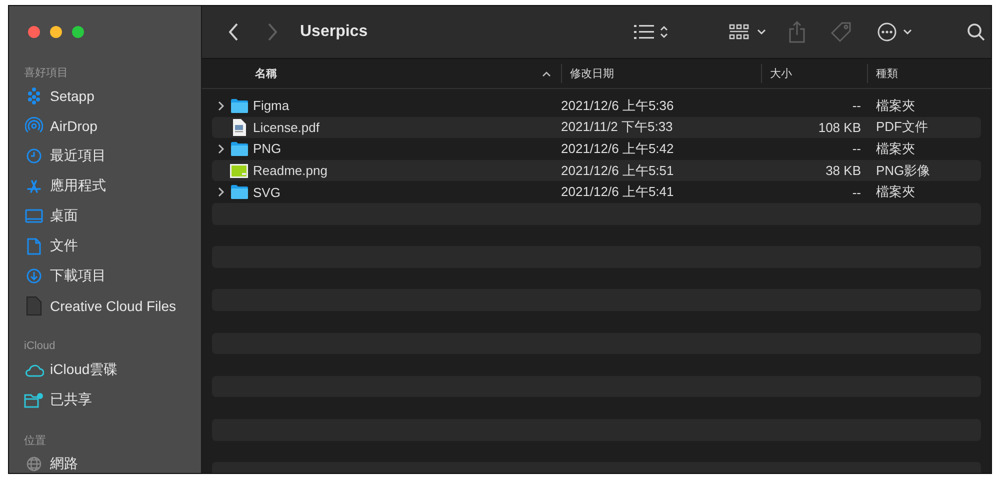  What do you see at coordinates (644, 32) in the screenshot?
I see `list-icon` at bounding box center [644, 32].